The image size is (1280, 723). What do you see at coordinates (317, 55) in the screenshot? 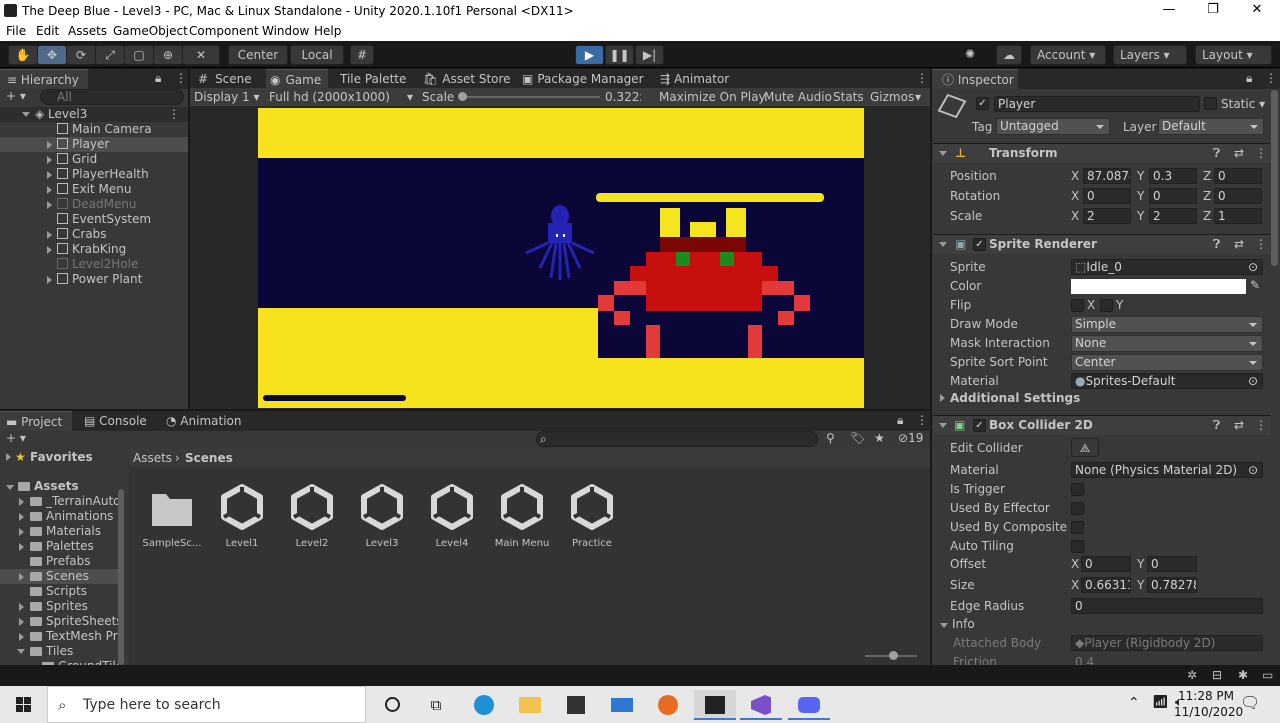
I see `pivot-local-button: Local` at bounding box center [317, 55].